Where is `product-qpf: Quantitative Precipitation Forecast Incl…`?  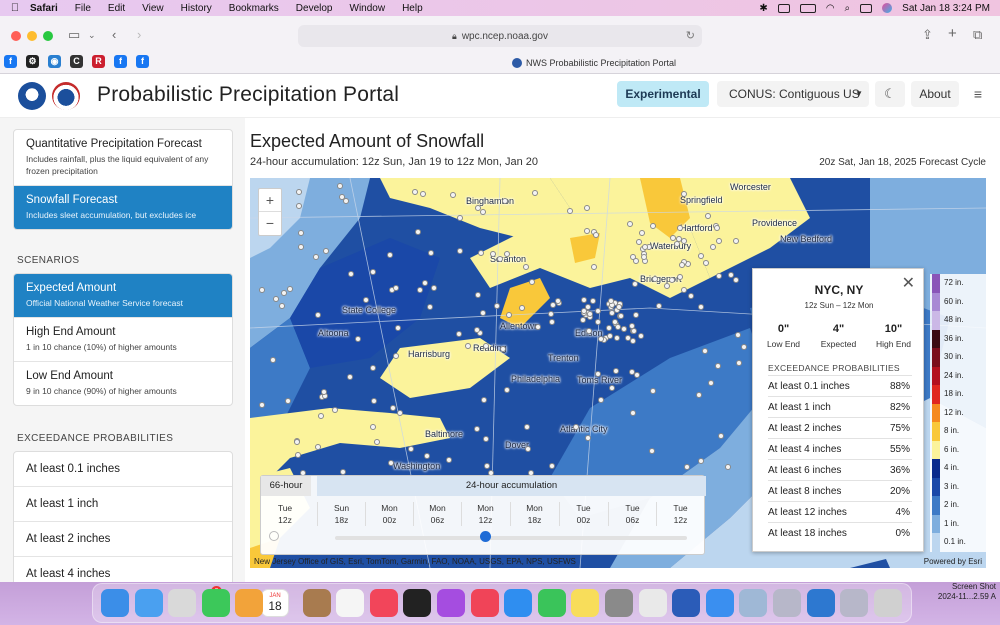
product-qpf: Quantitative Precipitation Forecast Incl… is located at coordinates (123, 158).